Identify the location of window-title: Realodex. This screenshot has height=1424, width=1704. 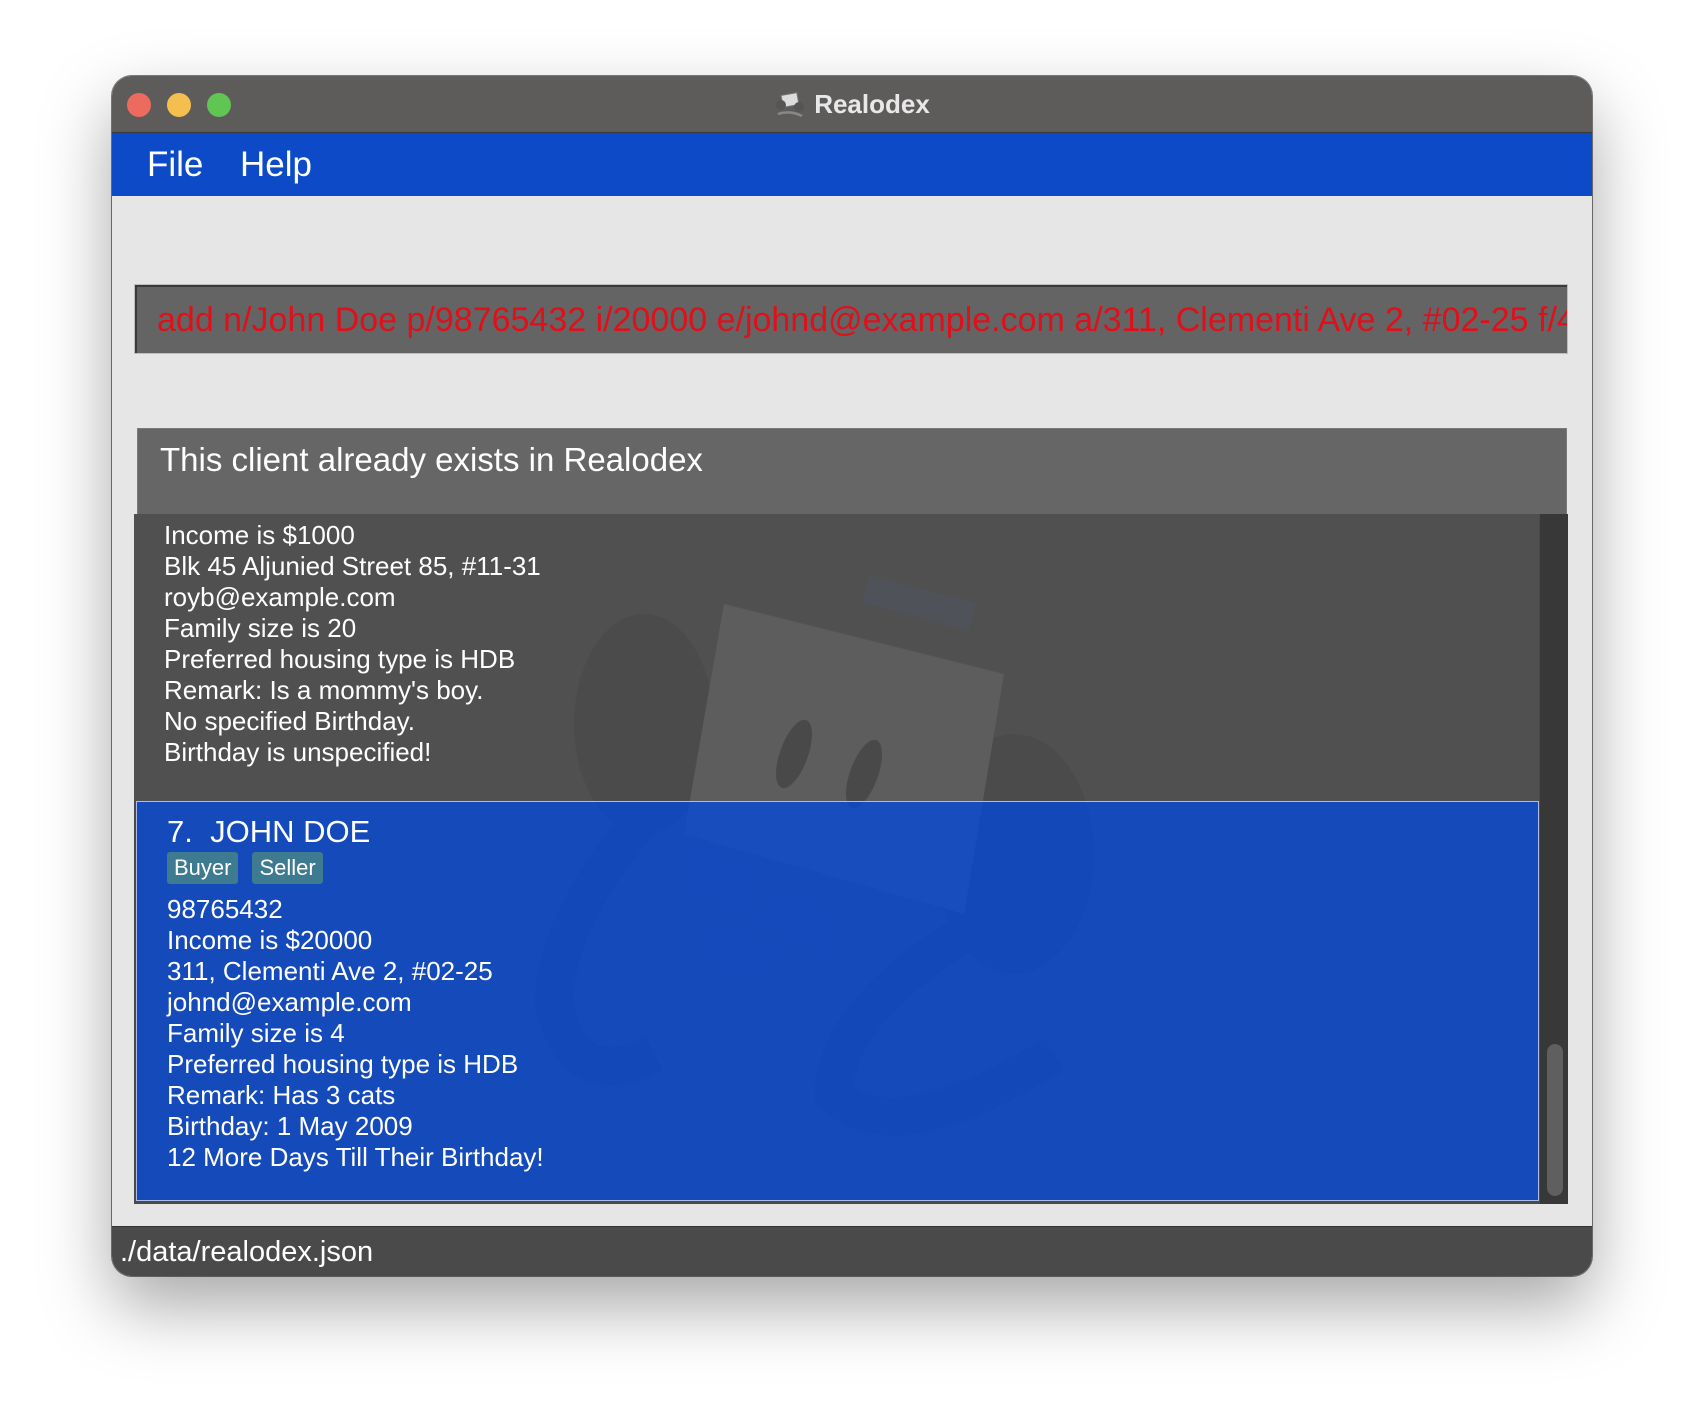
(872, 103).